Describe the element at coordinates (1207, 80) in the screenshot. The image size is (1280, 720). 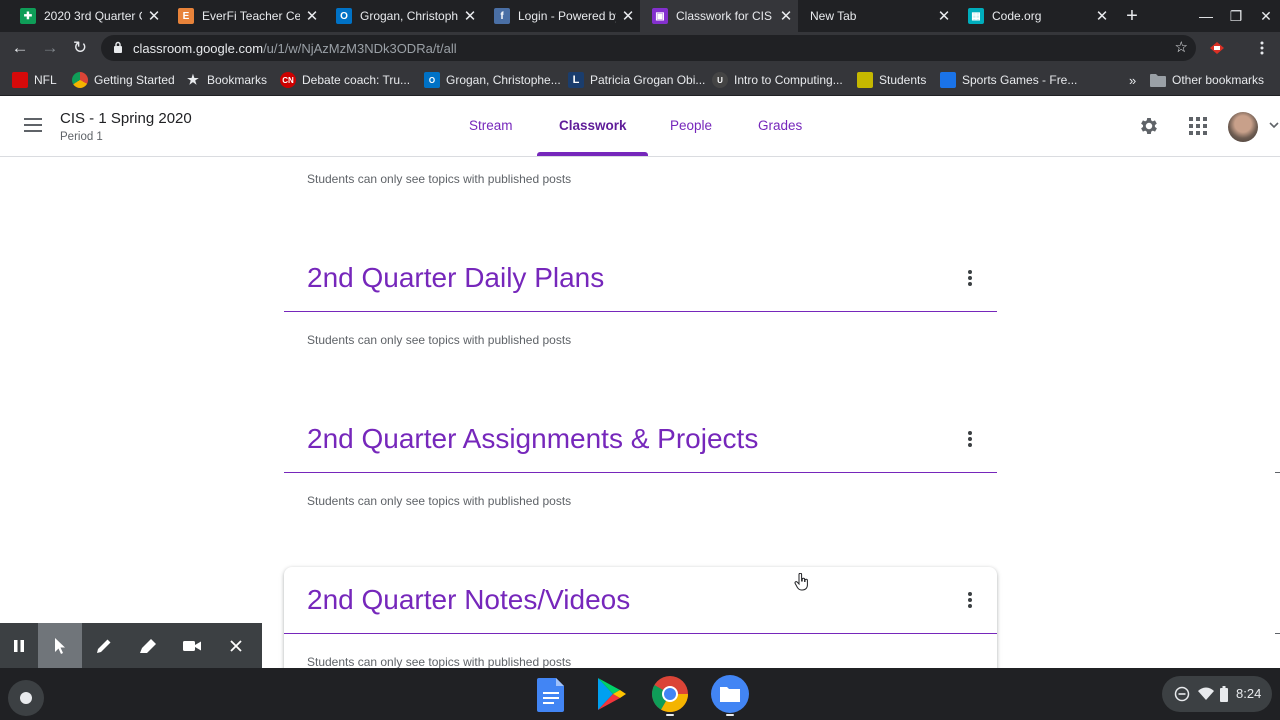
I see `other-bookmarks: Other bookmarks` at that location.